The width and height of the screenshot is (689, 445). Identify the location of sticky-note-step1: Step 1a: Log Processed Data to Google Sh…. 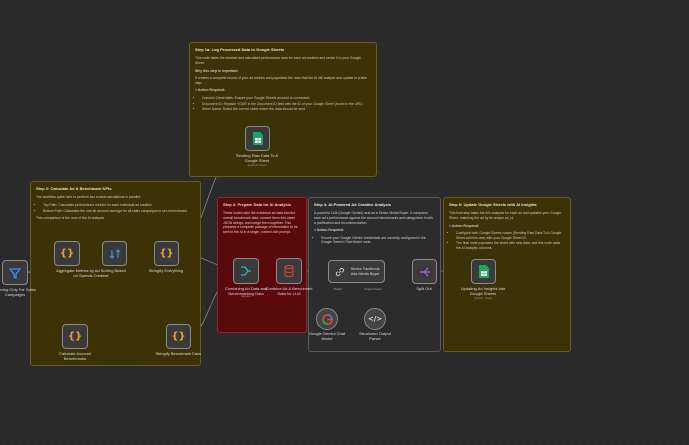
(283, 109).